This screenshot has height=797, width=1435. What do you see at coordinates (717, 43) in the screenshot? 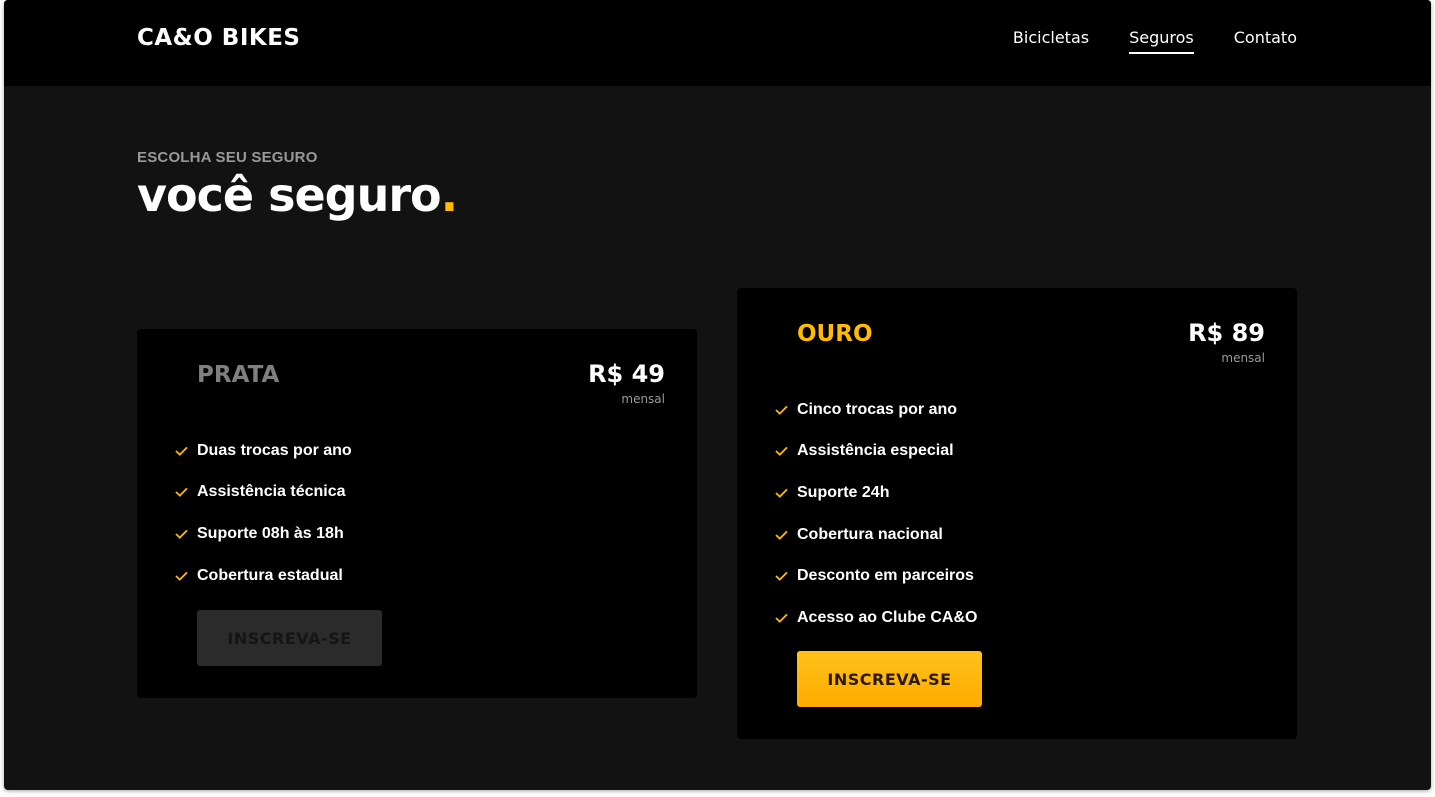
I see `site-header: CA&O BIKES Bicicletas Seguros Contato` at bounding box center [717, 43].